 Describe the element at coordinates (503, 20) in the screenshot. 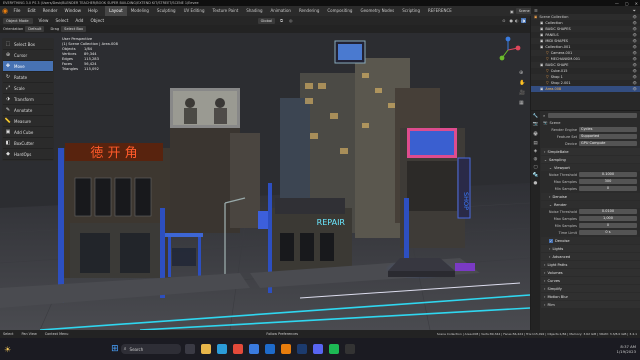

I see `overlay-icon: ⊙` at that location.